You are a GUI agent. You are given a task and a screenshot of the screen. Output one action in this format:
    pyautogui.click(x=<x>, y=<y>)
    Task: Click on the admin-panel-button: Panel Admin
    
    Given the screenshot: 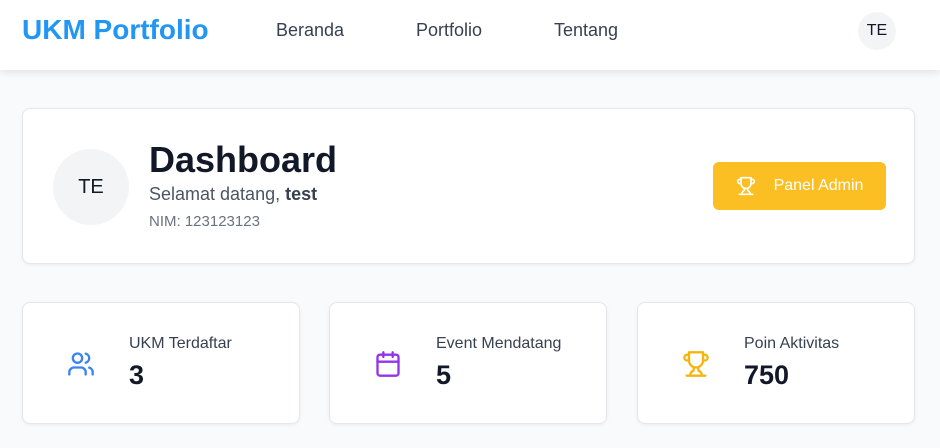 What is the action you would take?
    pyautogui.click(x=799, y=186)
    